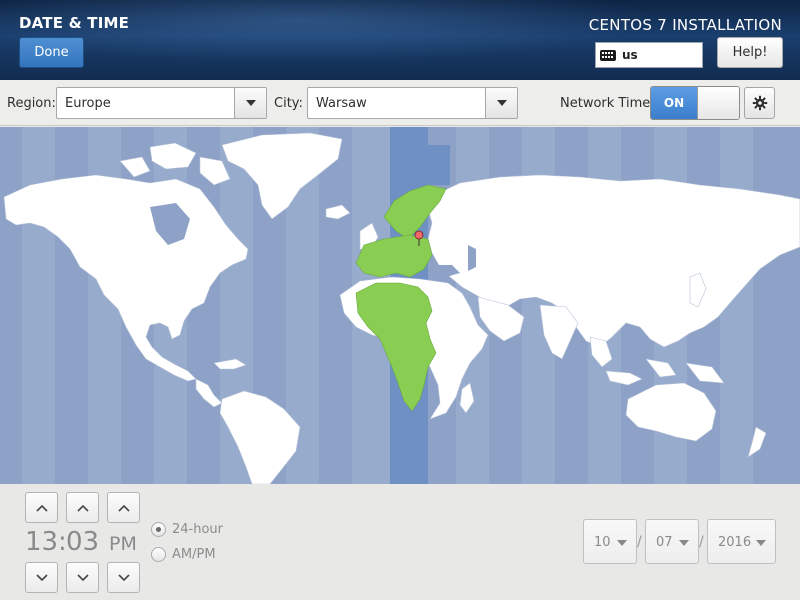 The width and height of the screenshot is (800, 600). I want to click on network-time-label: Network Time, so click(605, 103).